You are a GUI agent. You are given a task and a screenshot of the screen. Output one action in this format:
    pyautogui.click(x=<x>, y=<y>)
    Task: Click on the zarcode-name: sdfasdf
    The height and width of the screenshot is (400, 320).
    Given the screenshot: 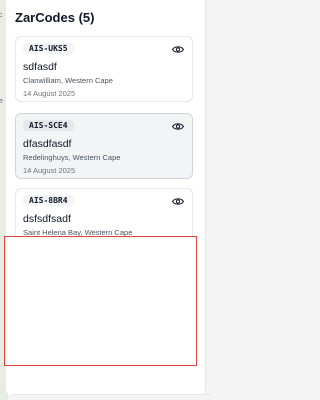 What is the action you would take?
    pyautogui.click(x=40, y=67)
    